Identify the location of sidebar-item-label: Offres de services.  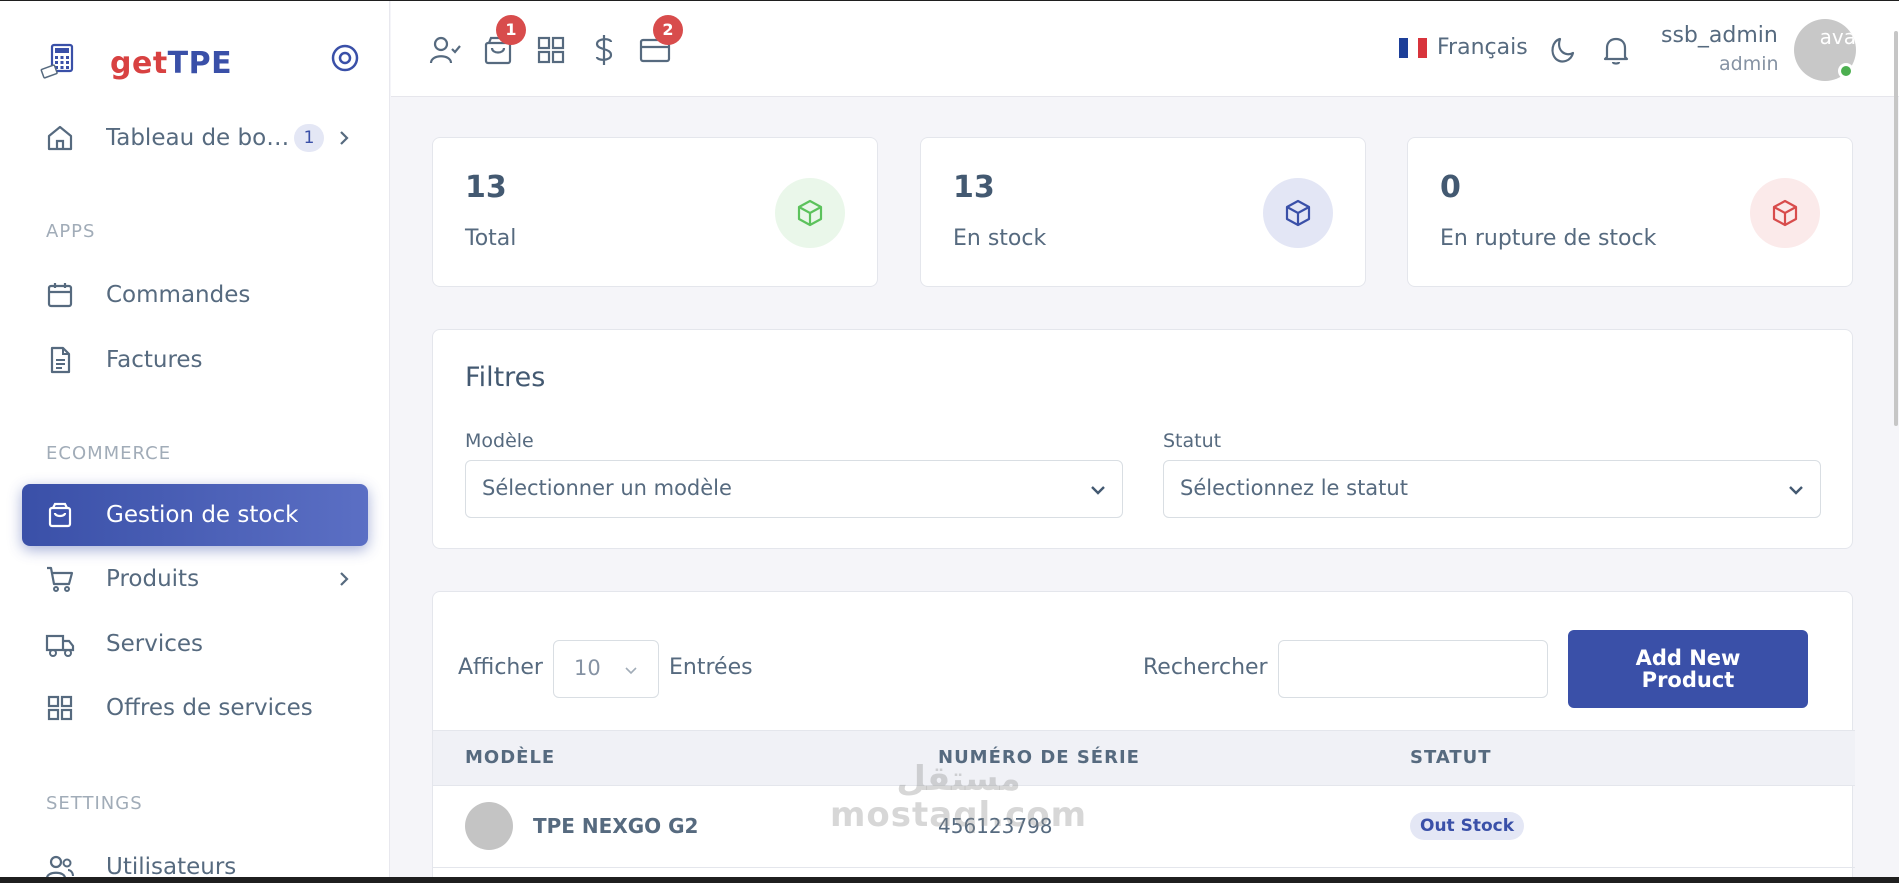
(209, 708).